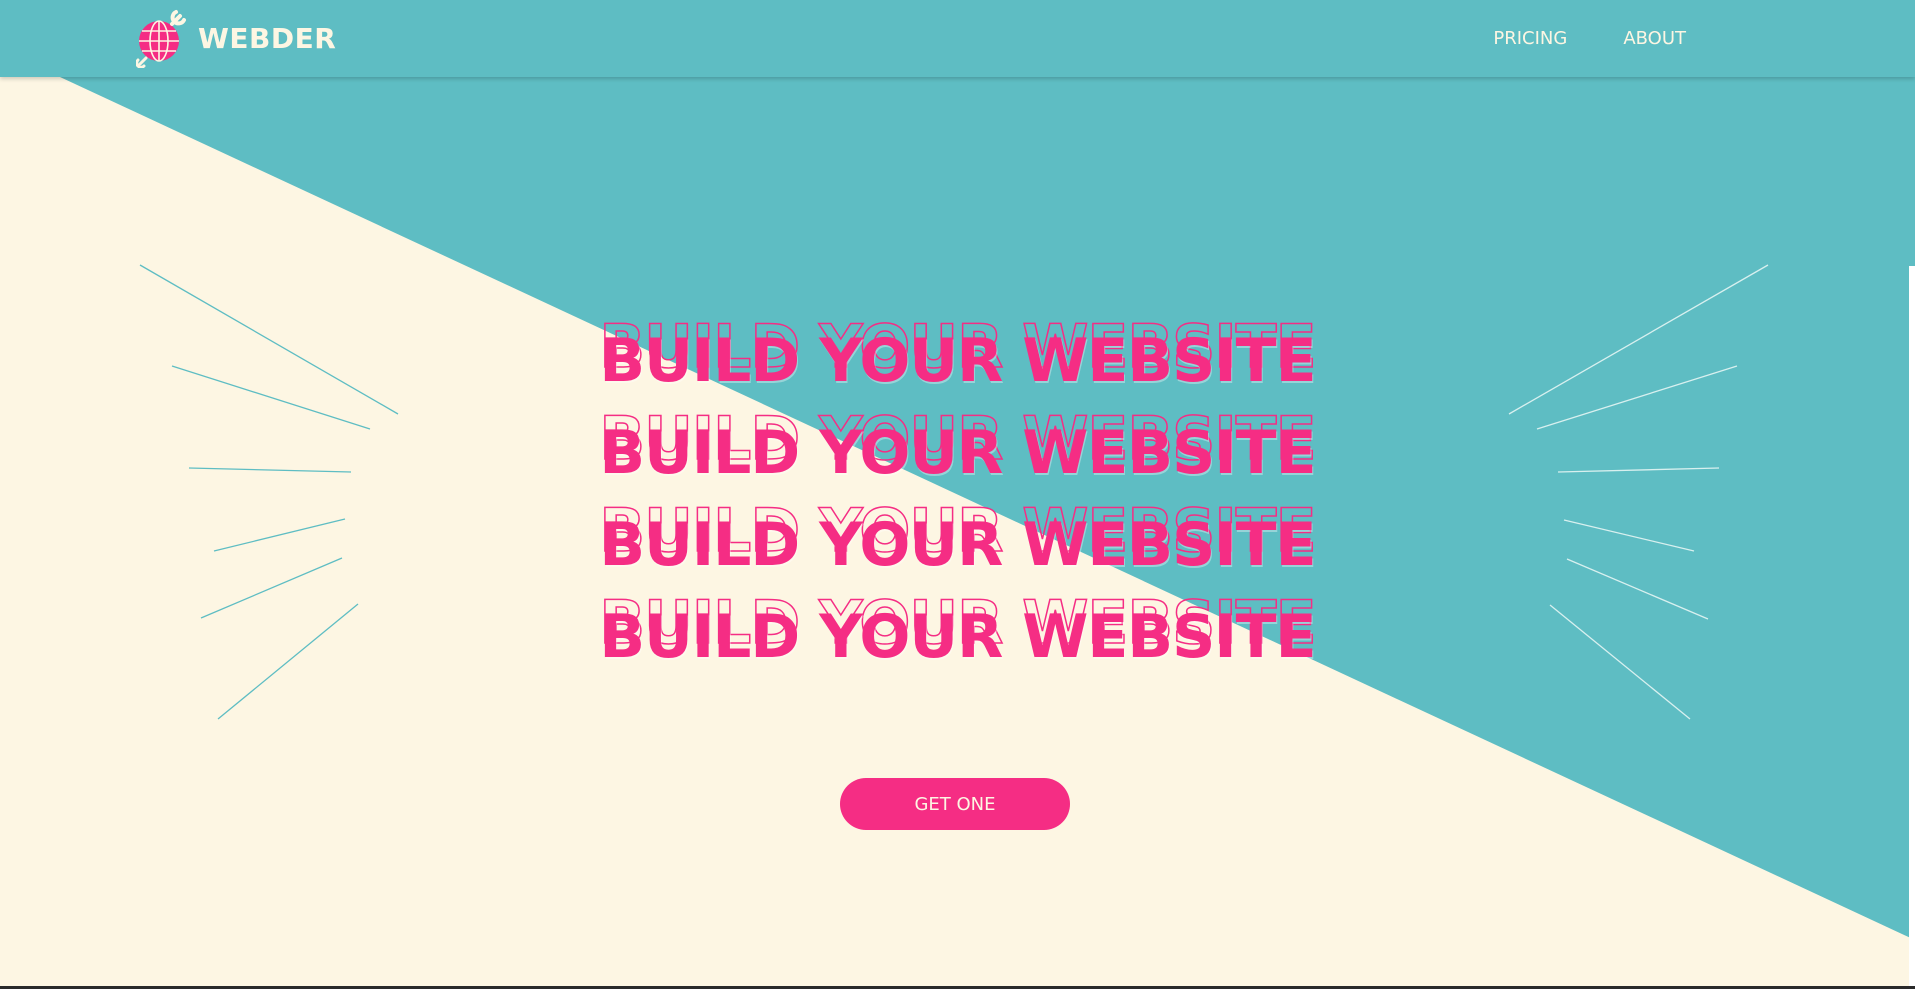 The image size is (1915, 989). Describe the element at coordinates (957, 38) in the screenshot. I see `site-header: WEBDER PRICING ABOUT` at that location.